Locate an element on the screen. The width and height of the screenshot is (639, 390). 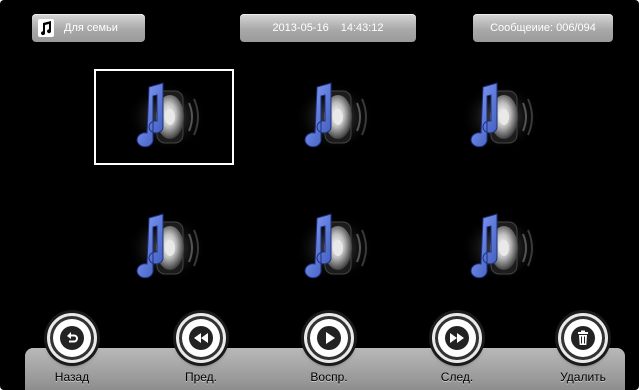
message-counter: Сообщеиие: 006/094 is located at coordinates (543, 28).